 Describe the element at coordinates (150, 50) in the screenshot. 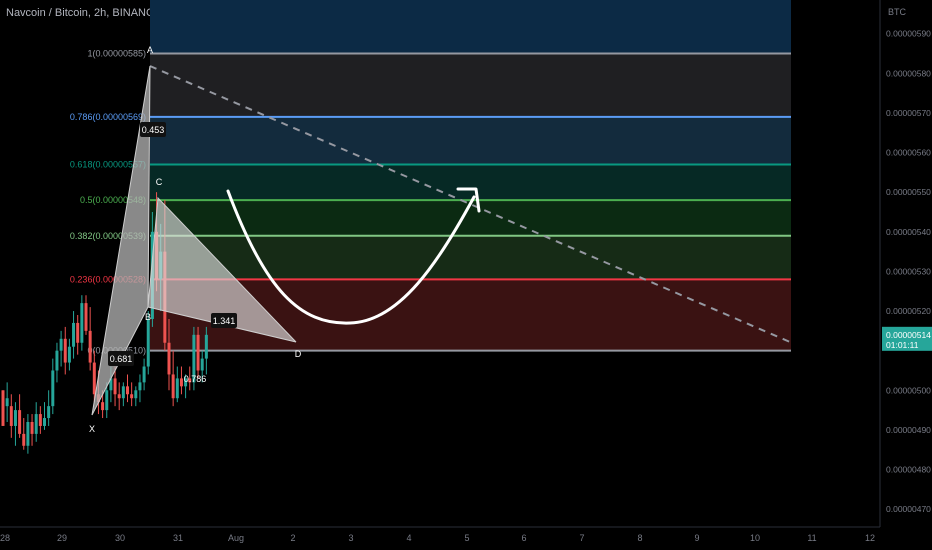

I see `pattern-point-label: A` at that location.